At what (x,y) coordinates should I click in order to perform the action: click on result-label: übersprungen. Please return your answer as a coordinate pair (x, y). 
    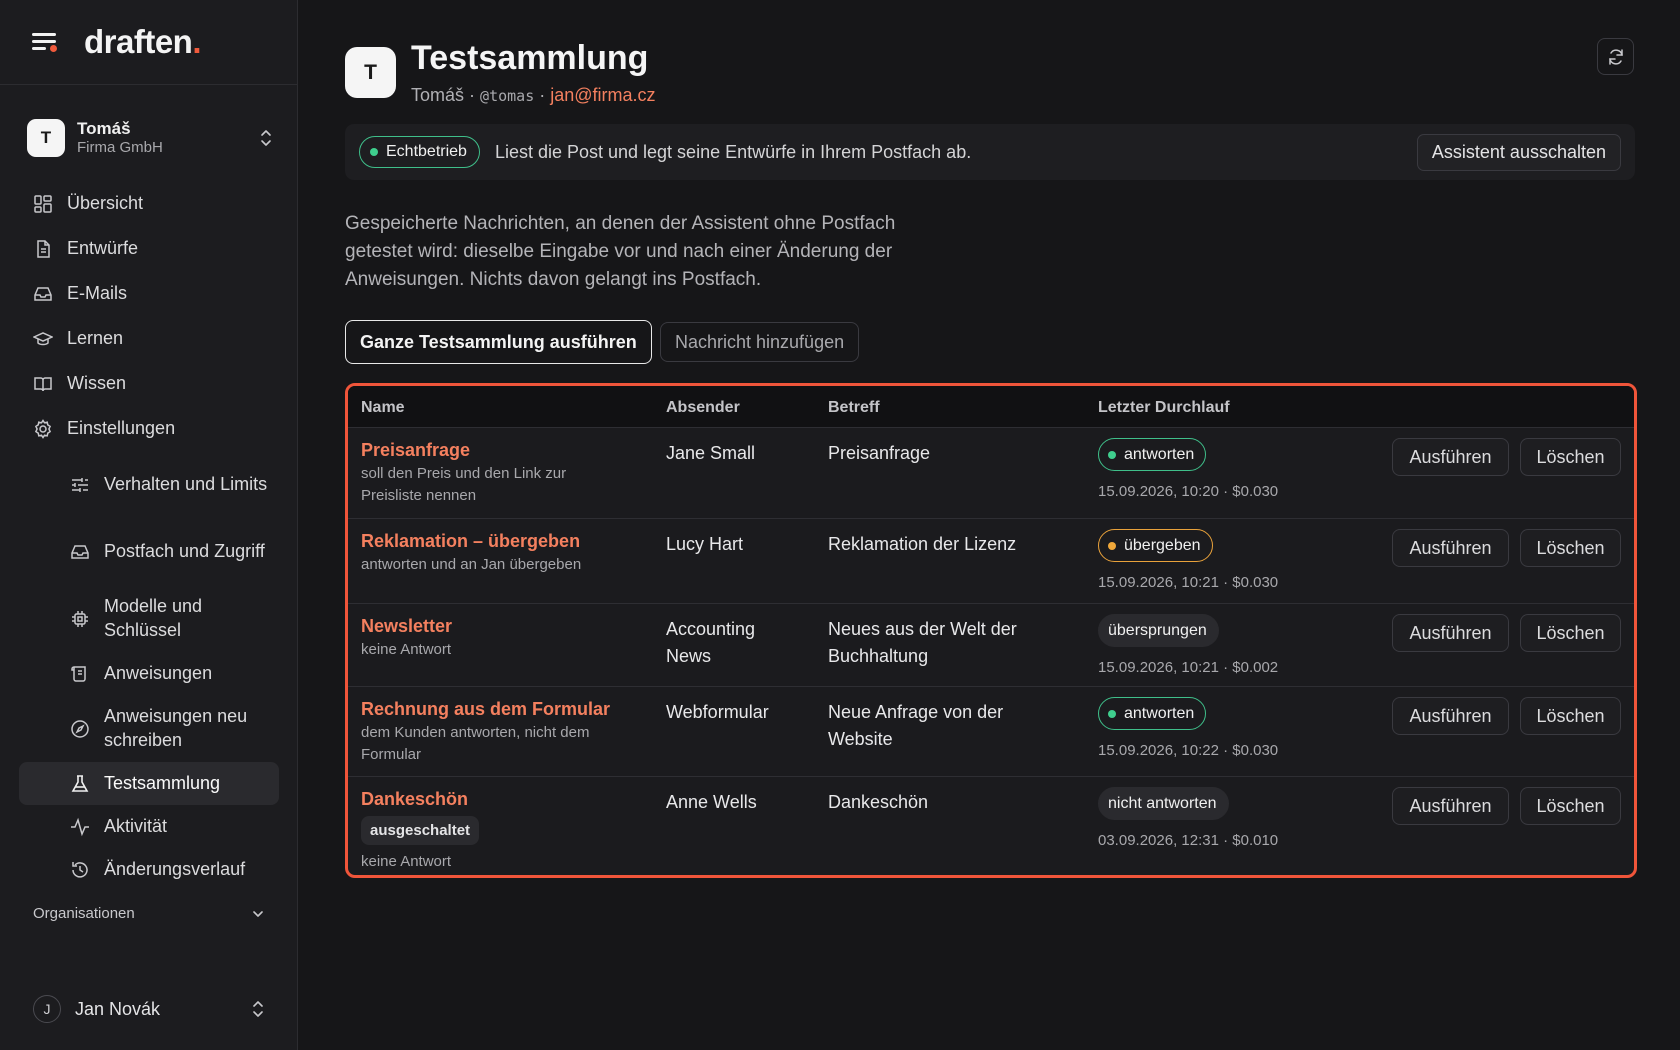
    Looking at the image, I should click on (1157, 630).